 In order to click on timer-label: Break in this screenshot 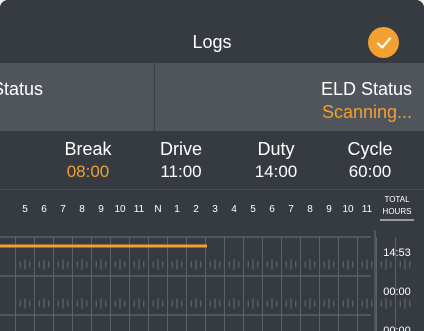, I will do `click(88, 149)`.